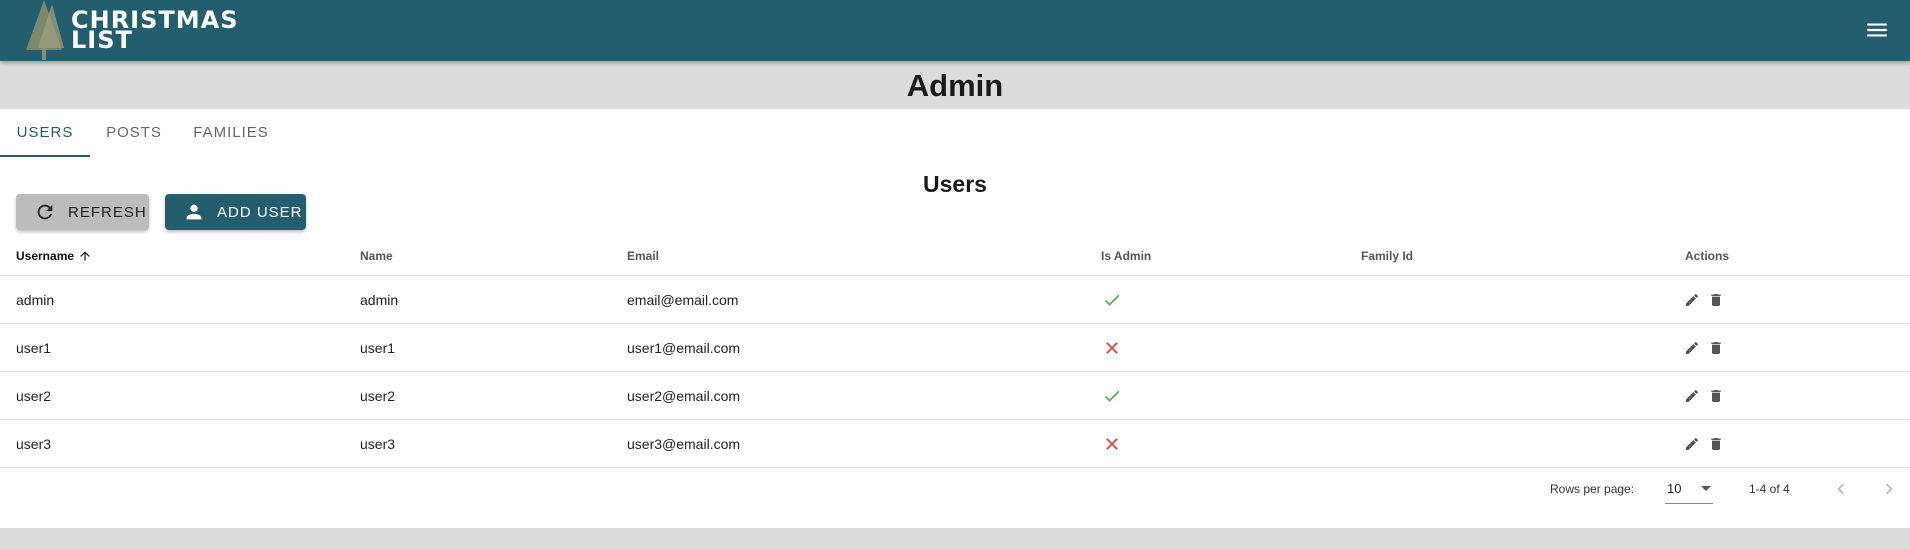  Describe the element at coordinates (684, 396) in the screenshot. I see `cell-email: user2@email.com` at that location.